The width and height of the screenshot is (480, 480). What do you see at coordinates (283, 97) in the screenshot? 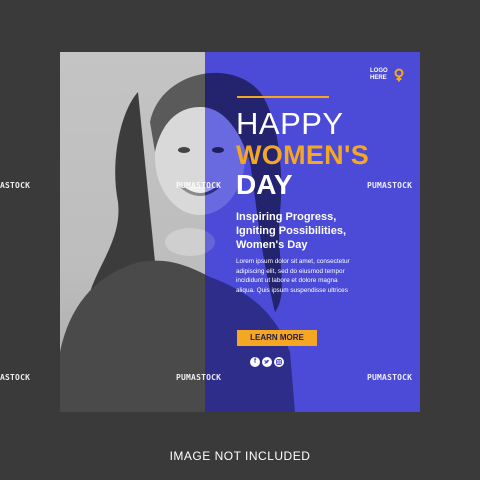
I see `accent-line` at bounding box center [283, 97].